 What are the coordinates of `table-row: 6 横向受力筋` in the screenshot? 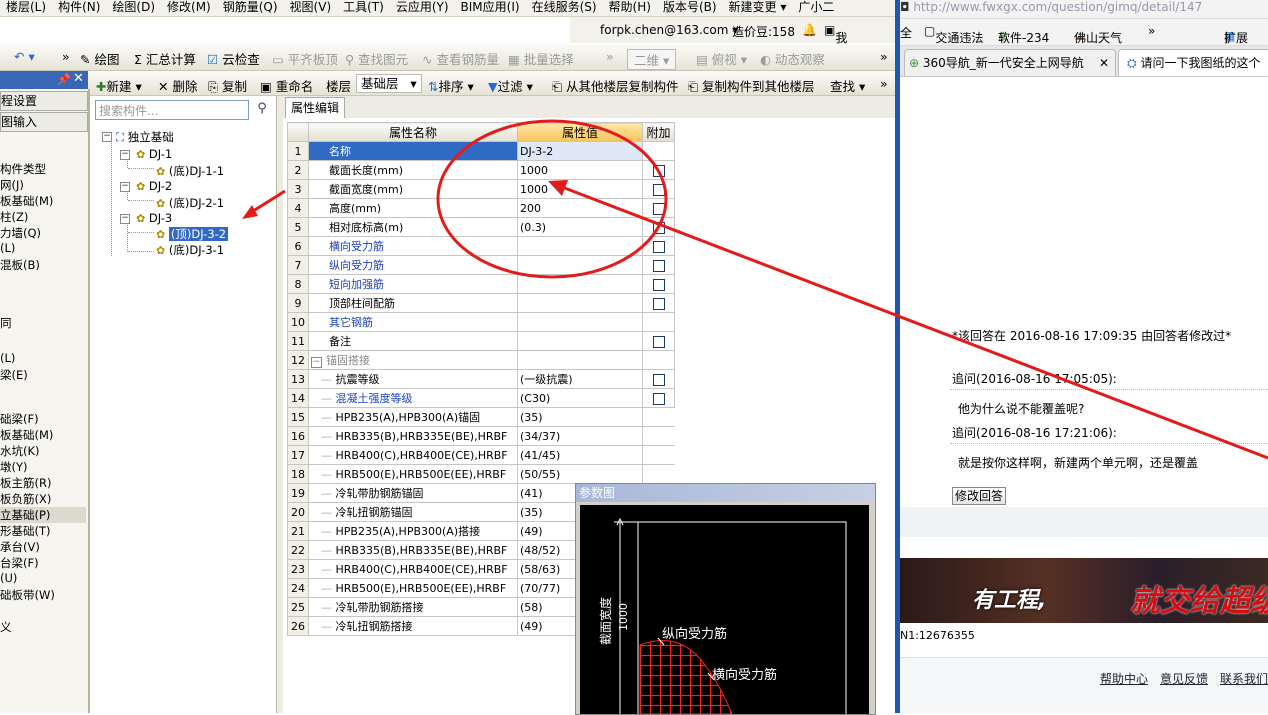 It's located at (481, 246).